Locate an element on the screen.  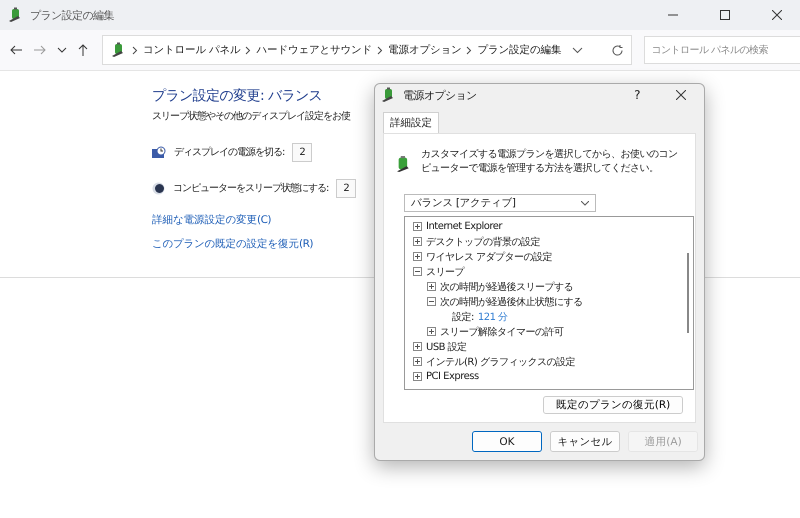
address-bar: コントロール パネル ハードウェアとサウンド 電源オプション プラン設定の編集 is located at coordinates (367, 50).